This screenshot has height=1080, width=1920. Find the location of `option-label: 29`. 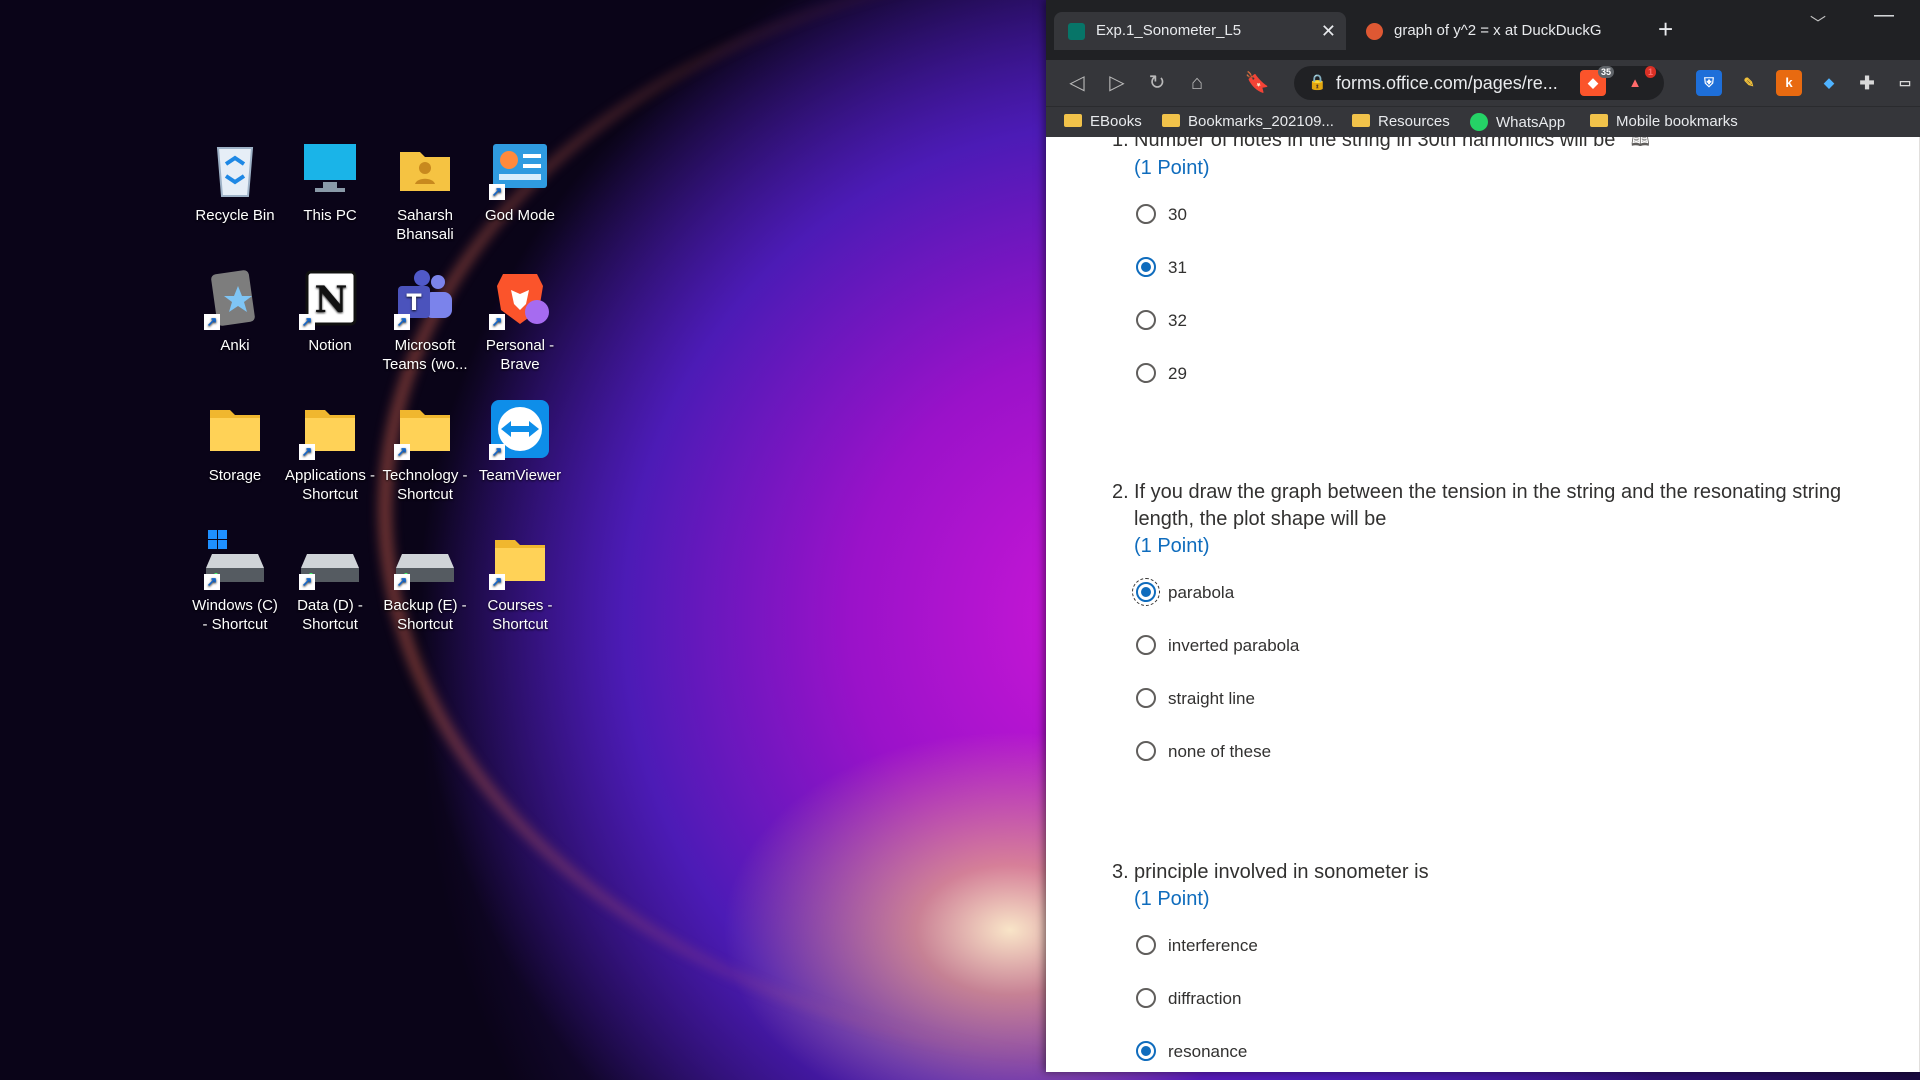

option-label: 29 is located at coordinates (1177, 373).